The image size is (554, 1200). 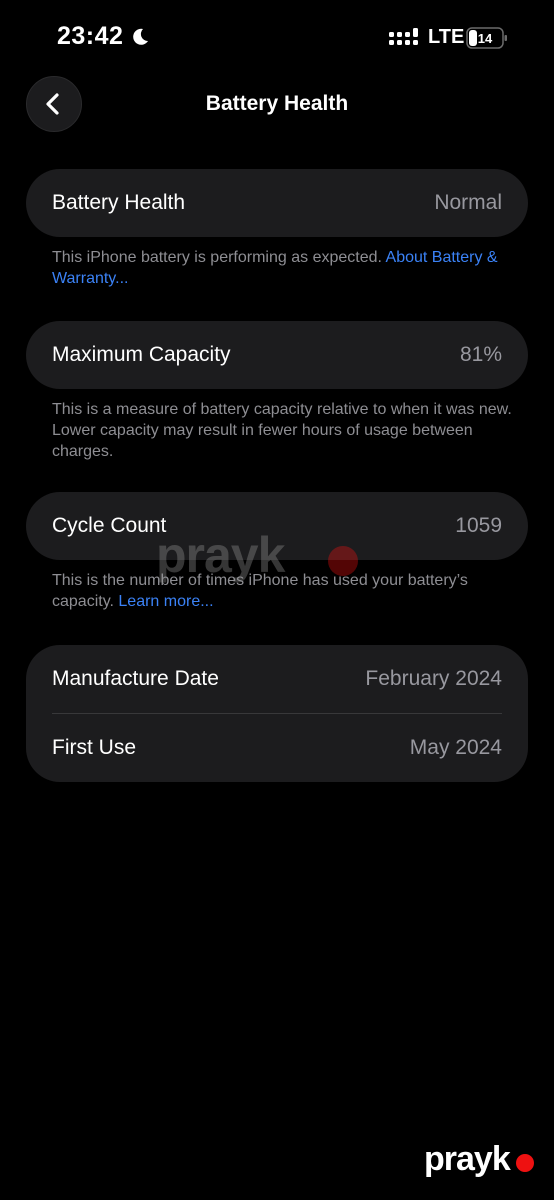 What do you see at coordinates (403, 36) in the screenshot?
I see `signal-icon` at bounding box center [403, 36].